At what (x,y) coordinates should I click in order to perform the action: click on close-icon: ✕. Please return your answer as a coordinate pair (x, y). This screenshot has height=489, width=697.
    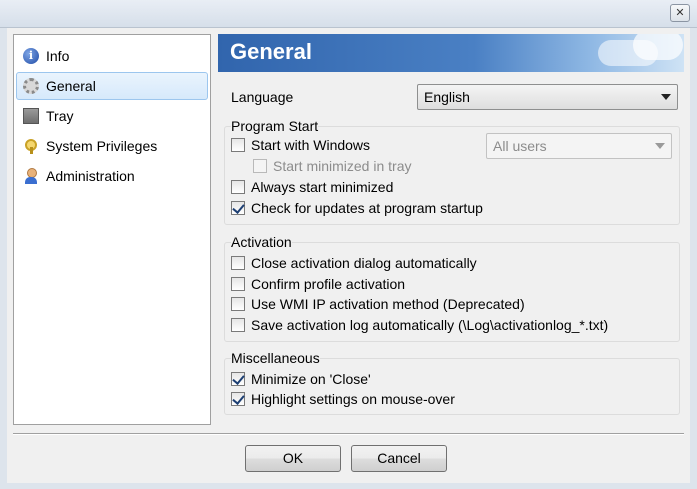
    Looking at the image, I should click on (680, 12).